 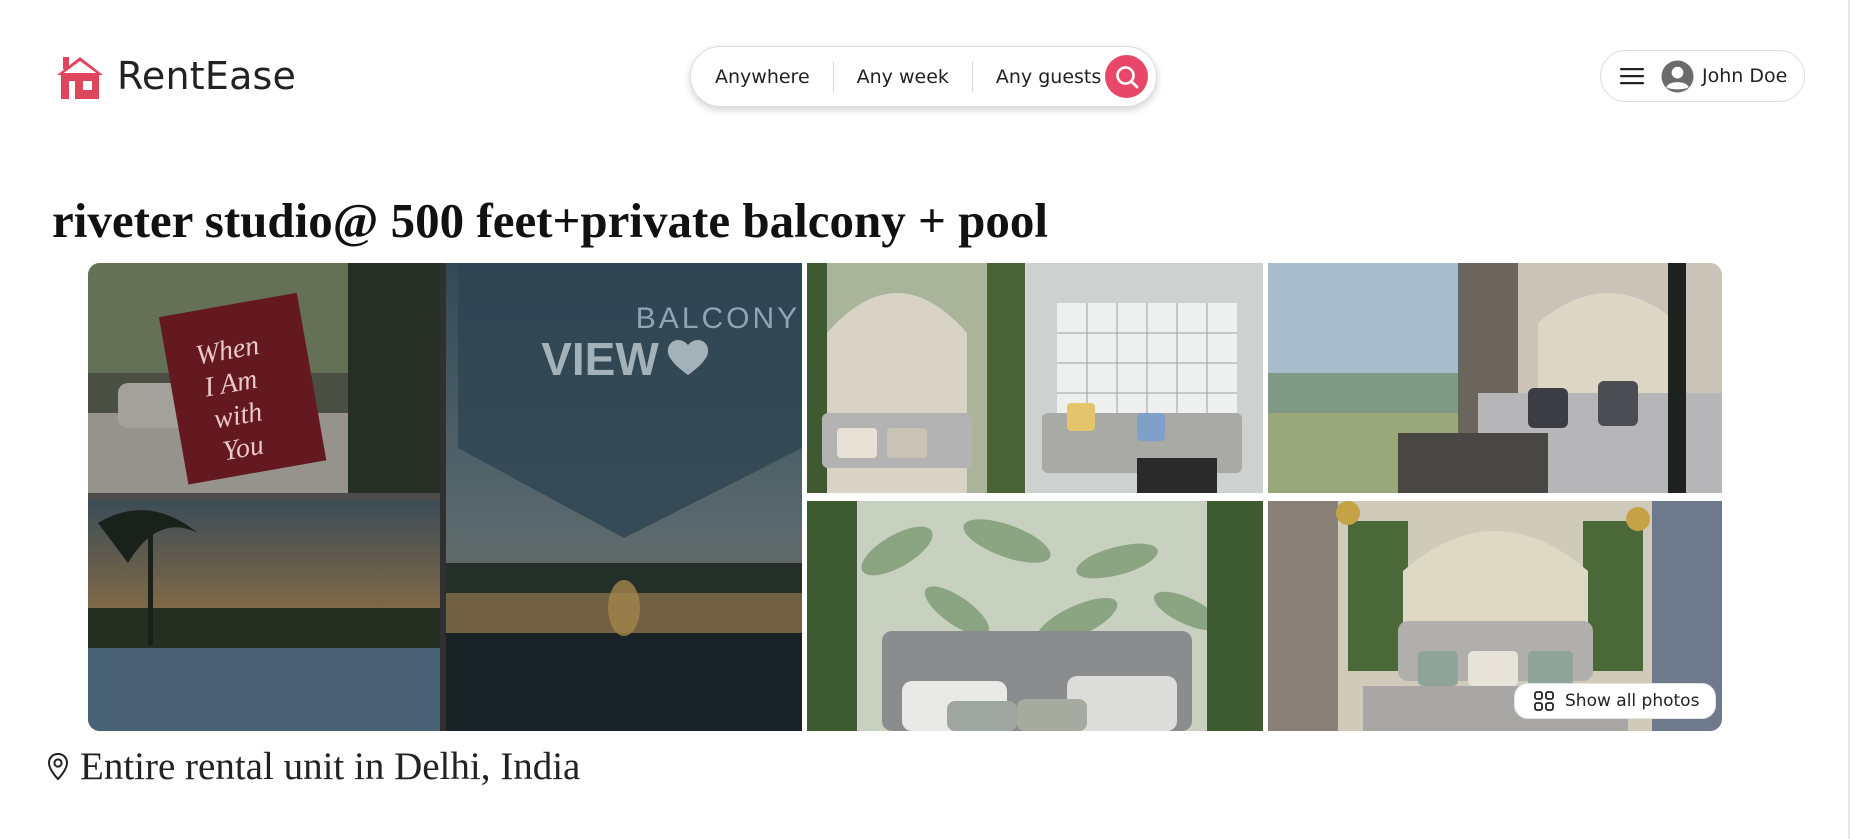 I want to click on show-all-photos-label: Show all photos, so click(x=1632, y=701).